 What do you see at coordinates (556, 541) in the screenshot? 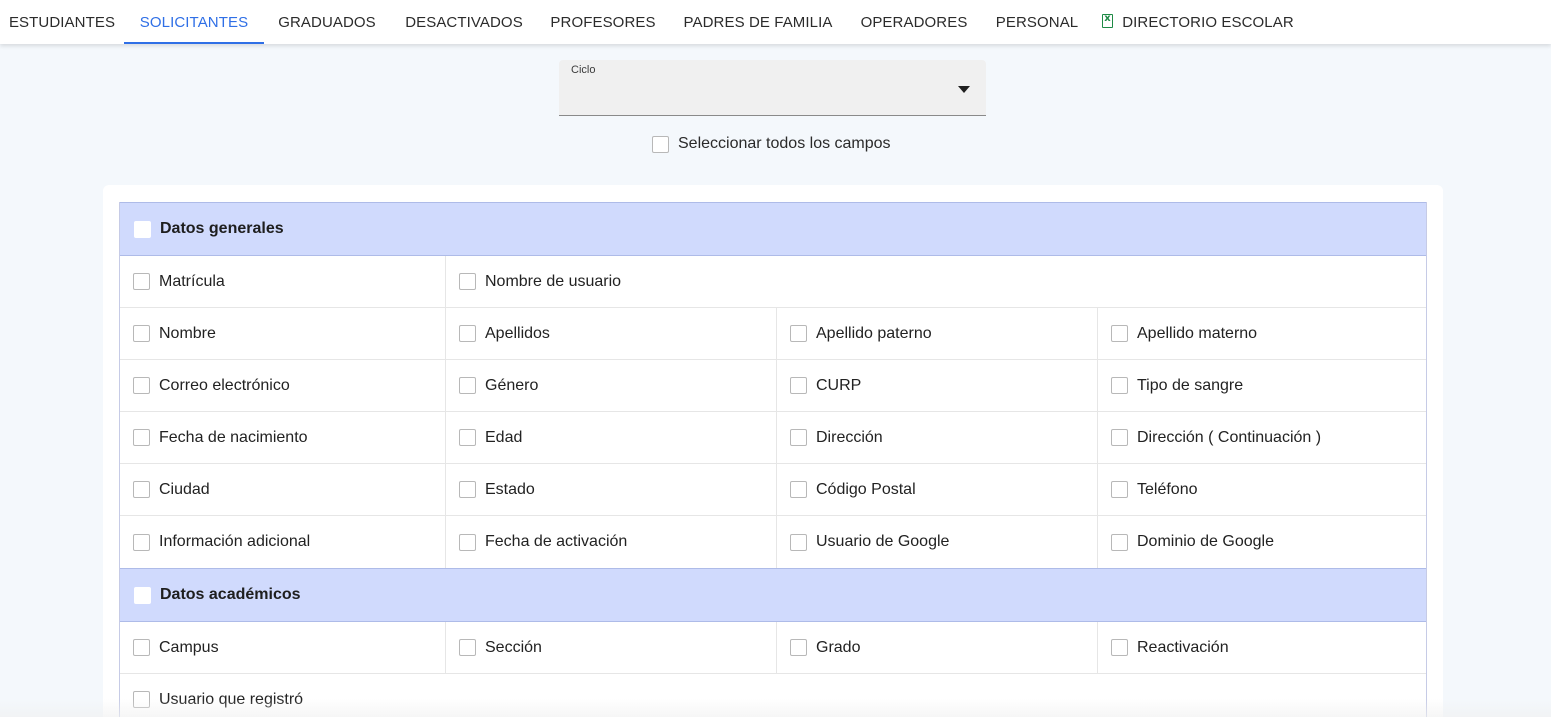
I see `field-label: Fecha de activación` at bounding box center [556, 541].